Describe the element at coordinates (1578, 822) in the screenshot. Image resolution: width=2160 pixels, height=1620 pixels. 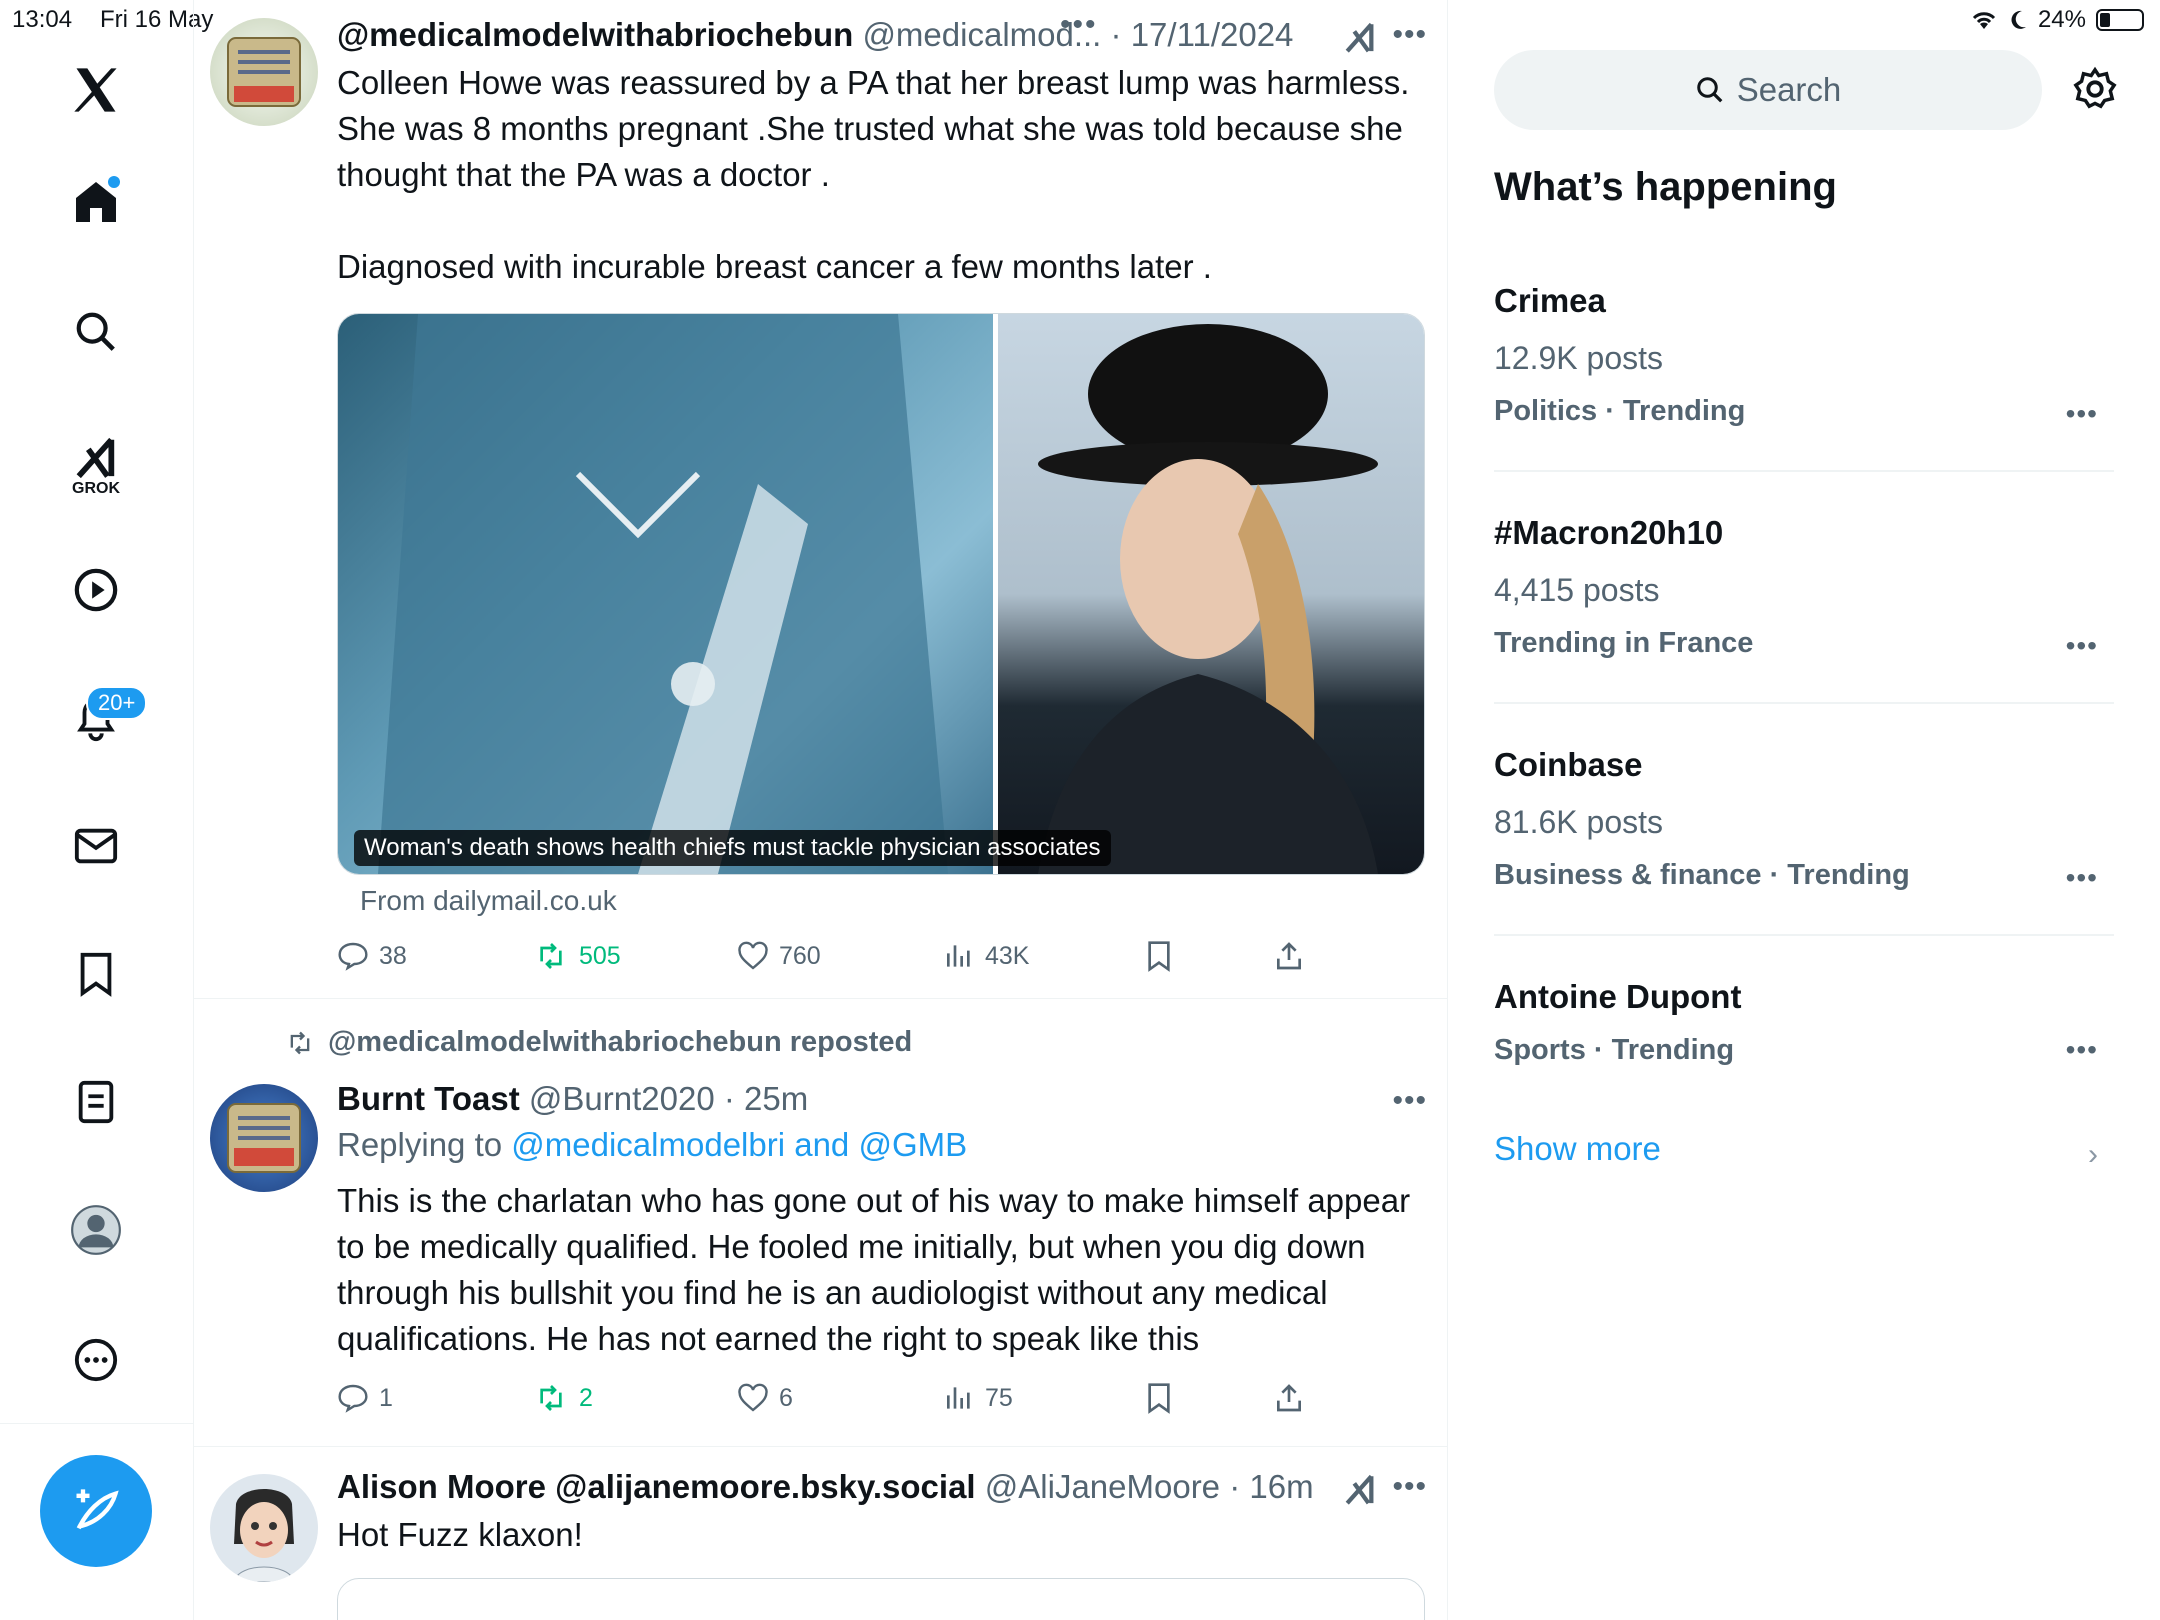
I see `trend-post-count: 81.6K posts` at that location.